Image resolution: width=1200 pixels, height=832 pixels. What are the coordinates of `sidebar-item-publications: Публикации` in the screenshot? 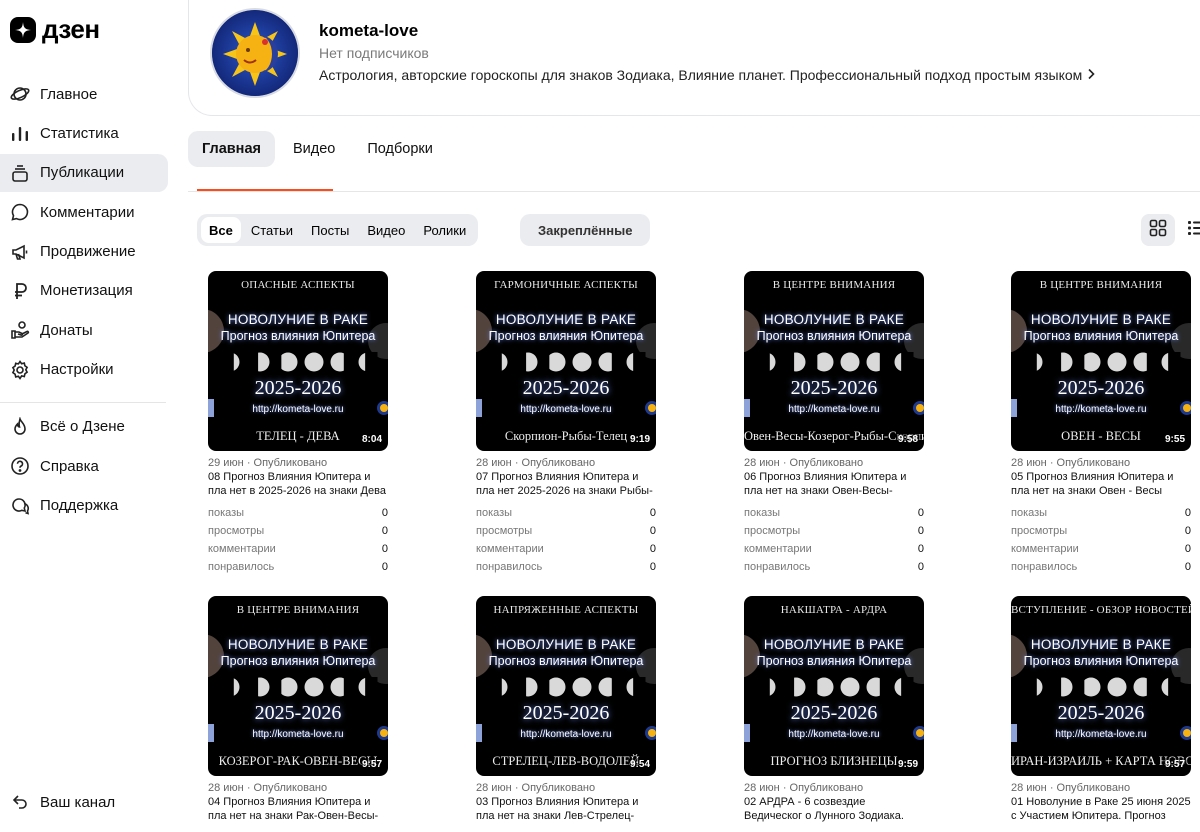 It's located at (84, 172).